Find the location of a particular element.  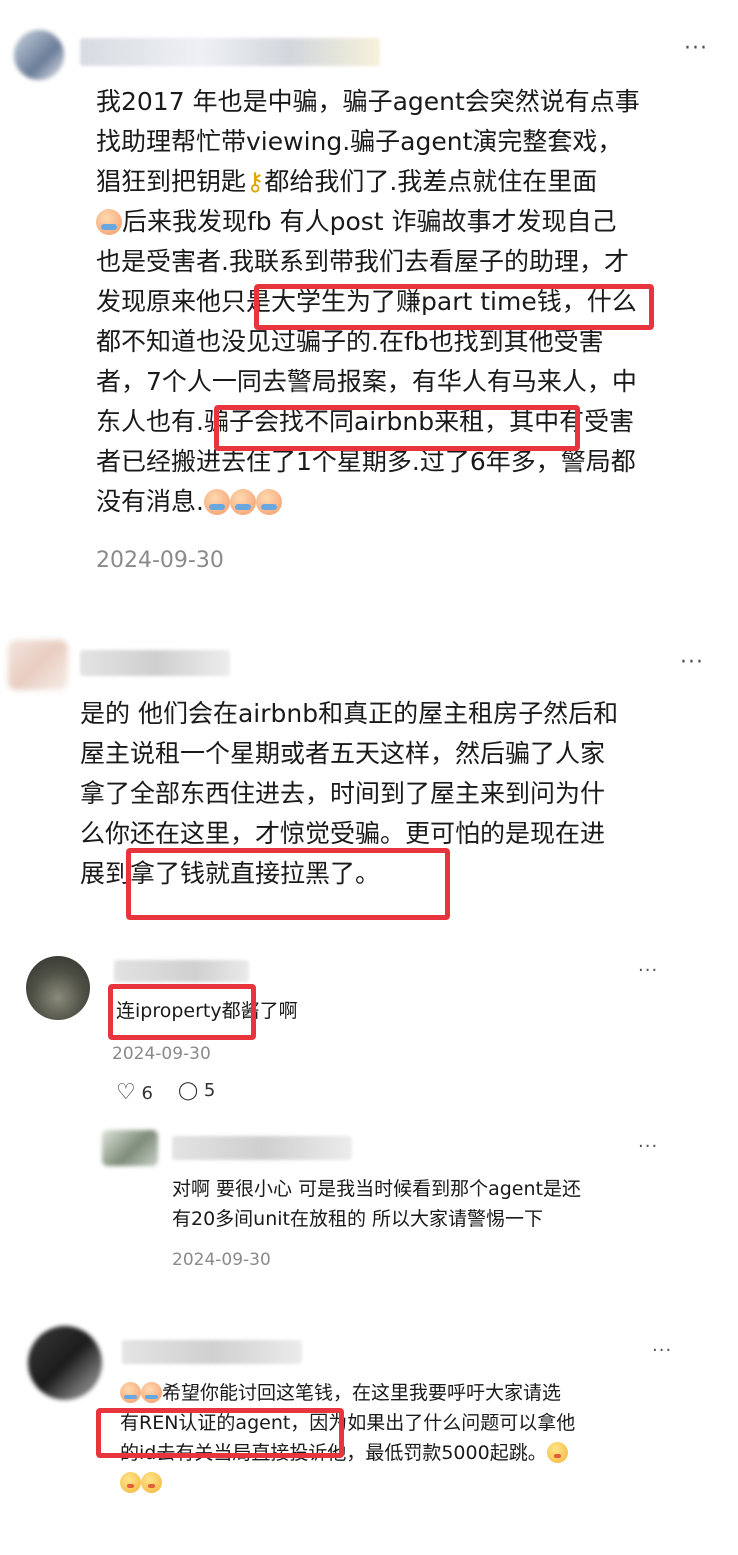

comment-line-segment: 猖狂到把钥匙 is located at coordinates (171, 181).